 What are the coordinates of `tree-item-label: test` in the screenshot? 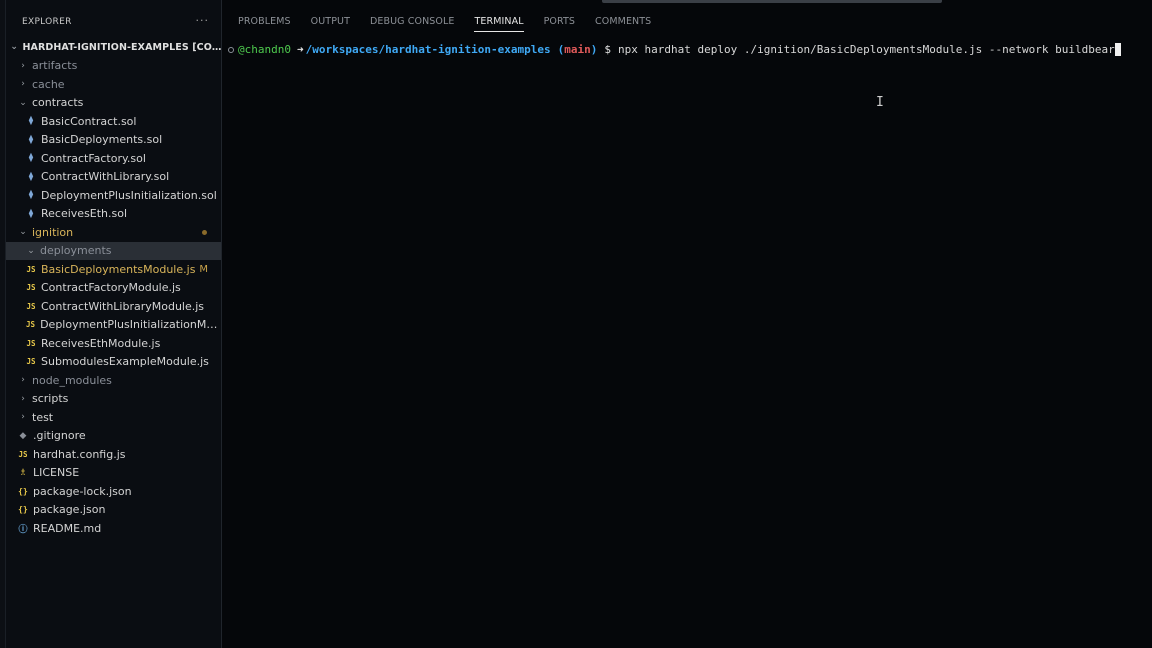 It's located at (43, 417).